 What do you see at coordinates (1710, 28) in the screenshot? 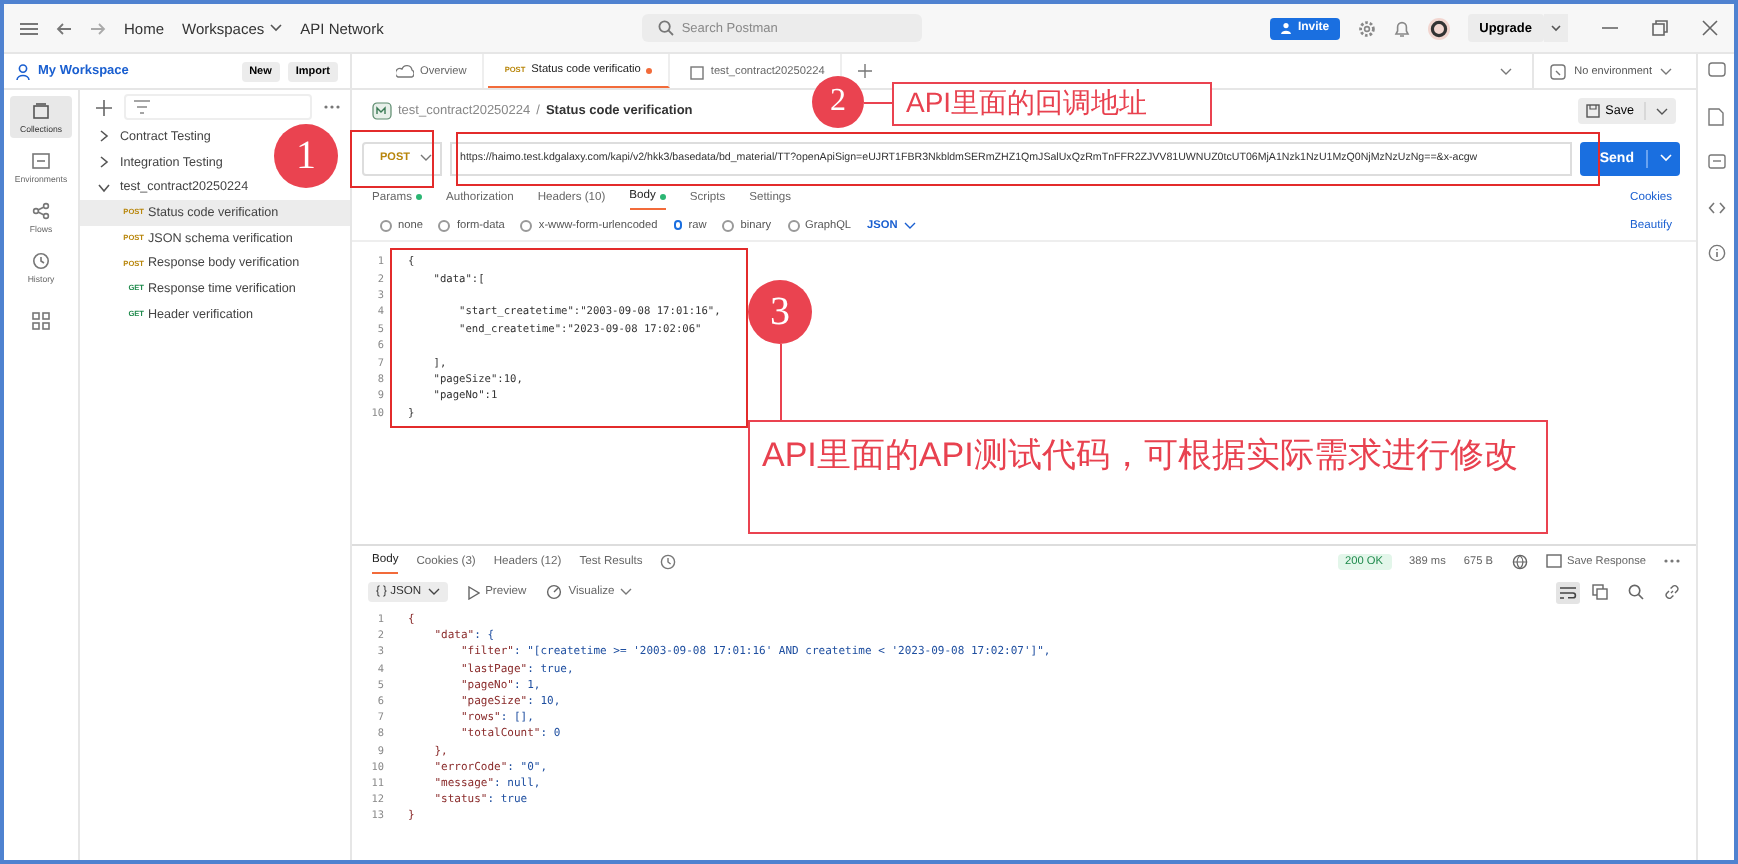
I see `close-icon` at bounding box center [1710, 28].